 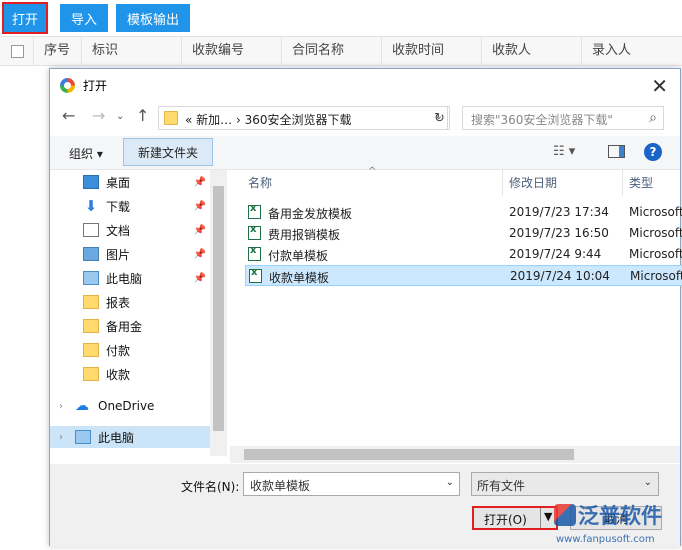 I want to click on dialog-title: 打开, so click(x=95, y=86).